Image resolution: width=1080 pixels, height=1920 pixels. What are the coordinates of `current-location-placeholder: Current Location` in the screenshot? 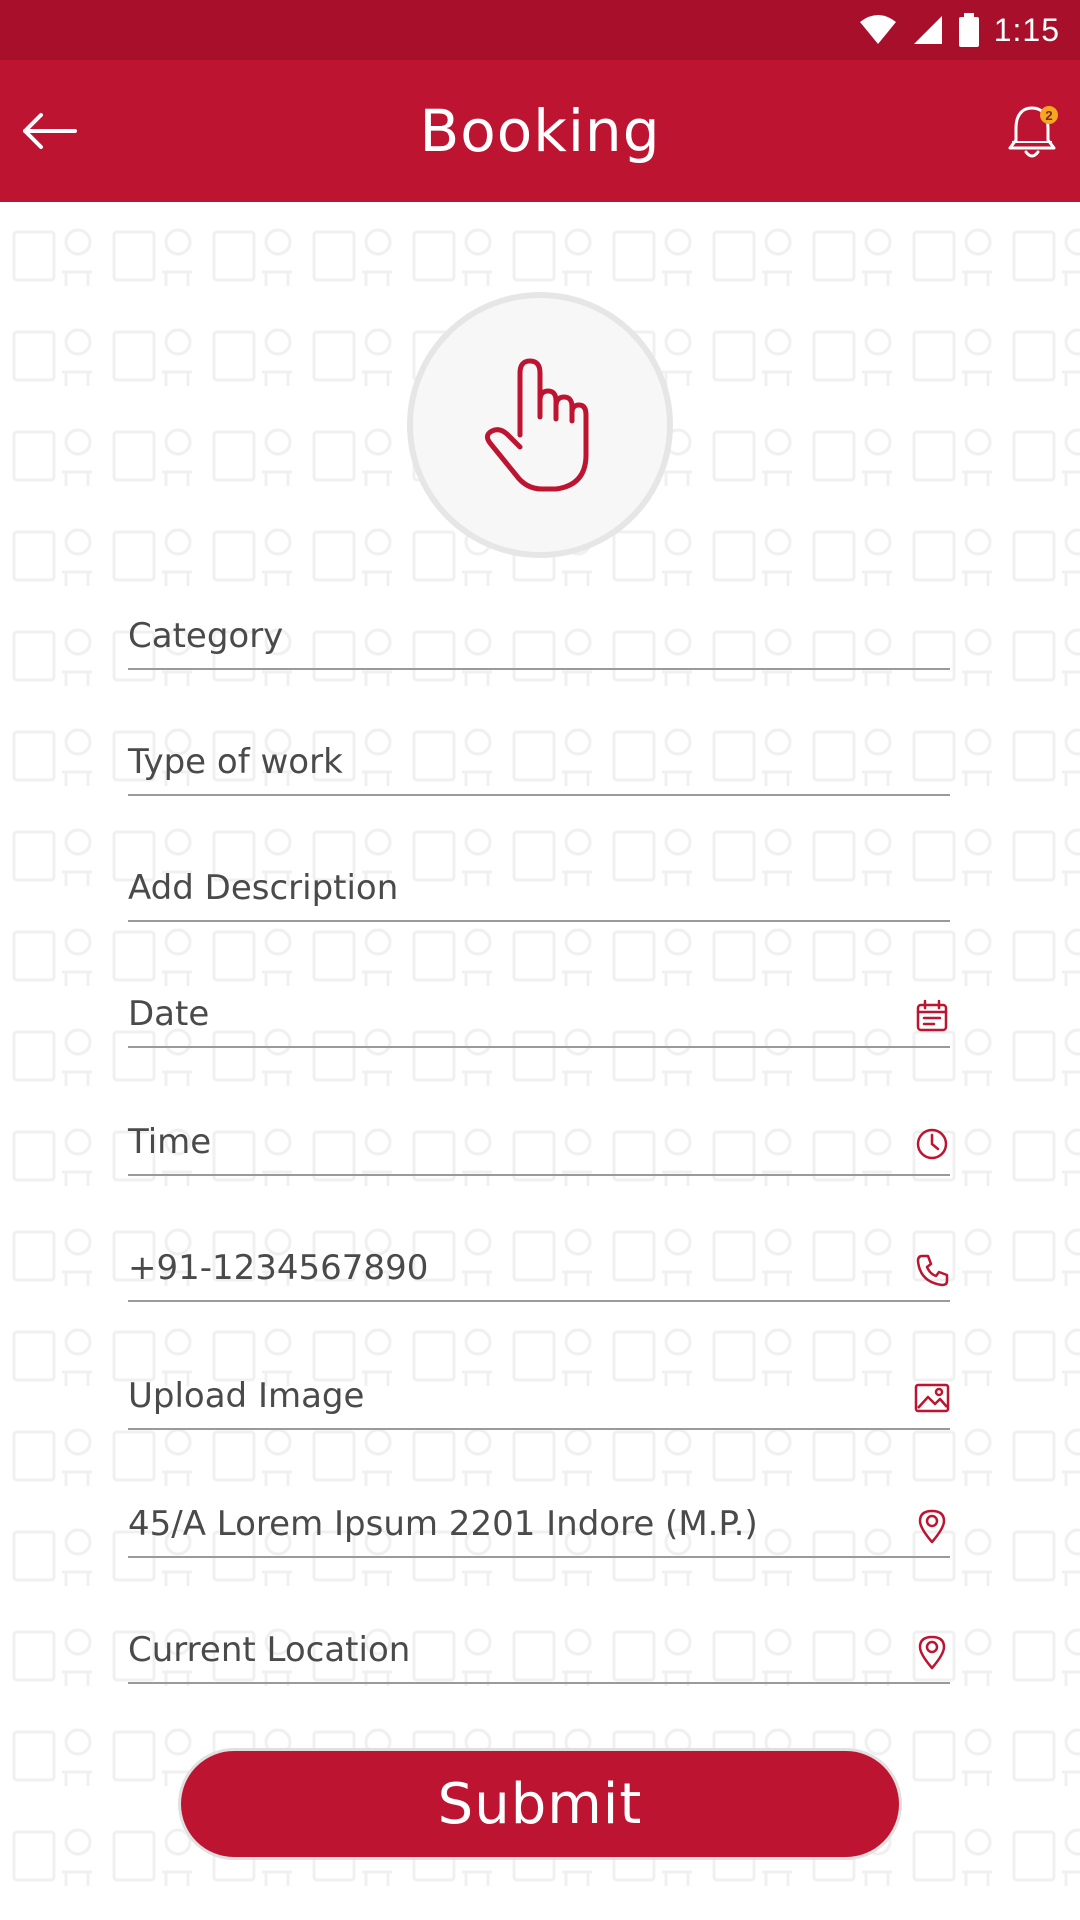 It's located at (269, 1650).